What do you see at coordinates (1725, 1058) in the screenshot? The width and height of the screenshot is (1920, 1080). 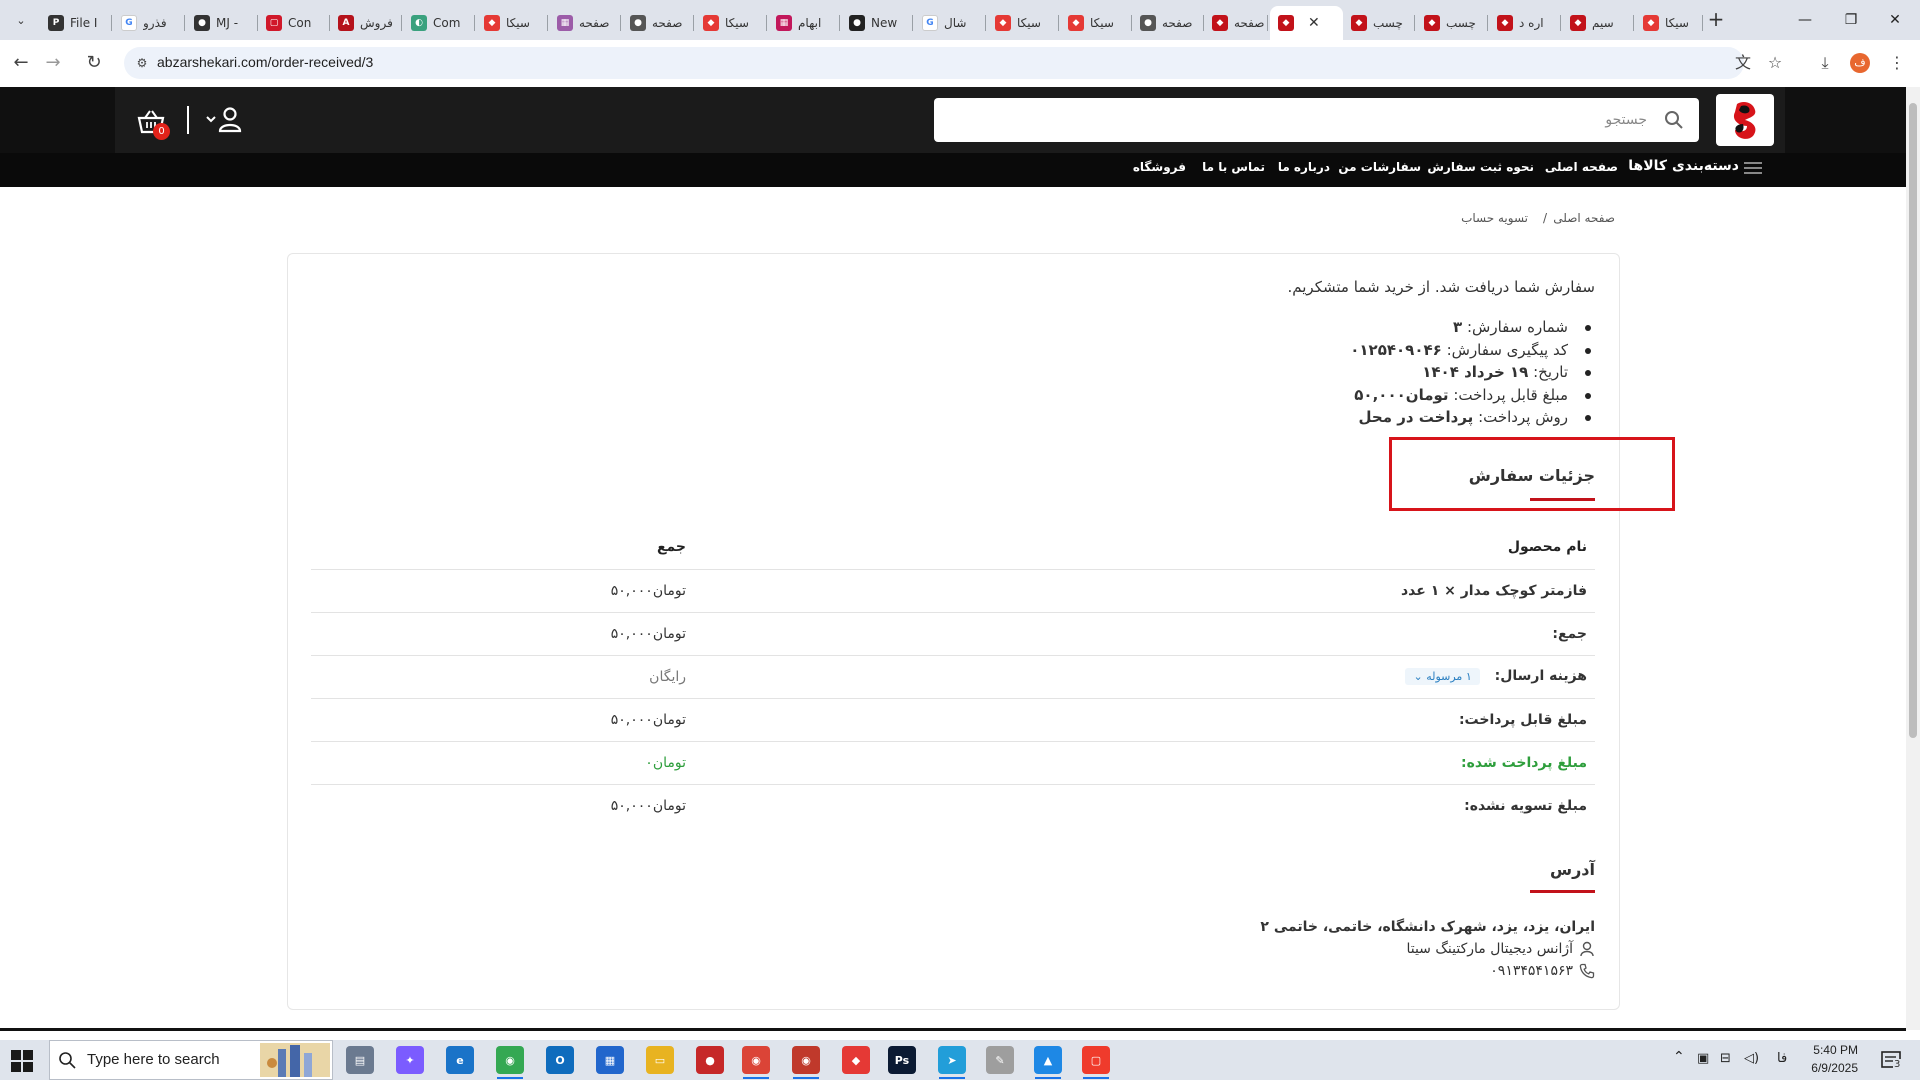 I see `network-icon: ⊟` at bounding box center [1725, 1058].